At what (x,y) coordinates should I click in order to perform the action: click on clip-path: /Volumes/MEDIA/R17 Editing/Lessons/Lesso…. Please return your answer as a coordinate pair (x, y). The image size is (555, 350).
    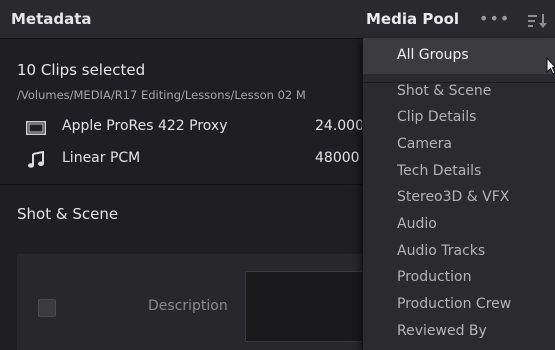
    Looking at the image, I should click on (161, 95).